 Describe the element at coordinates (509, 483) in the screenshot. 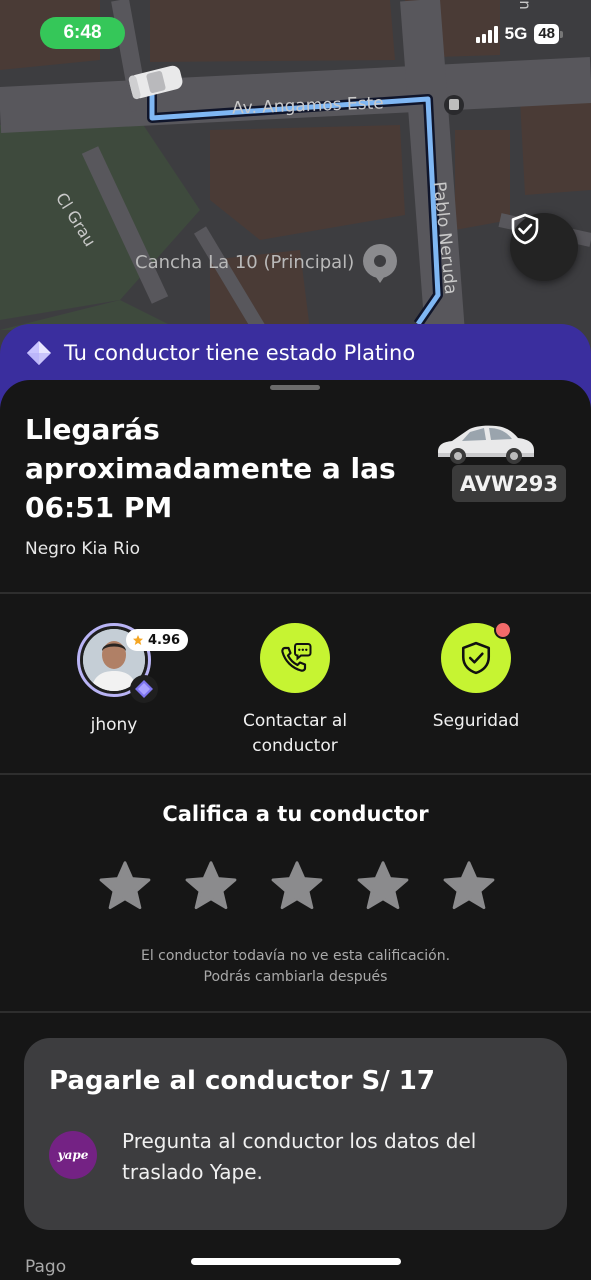

I see `license-plate: AVW293` at that location.